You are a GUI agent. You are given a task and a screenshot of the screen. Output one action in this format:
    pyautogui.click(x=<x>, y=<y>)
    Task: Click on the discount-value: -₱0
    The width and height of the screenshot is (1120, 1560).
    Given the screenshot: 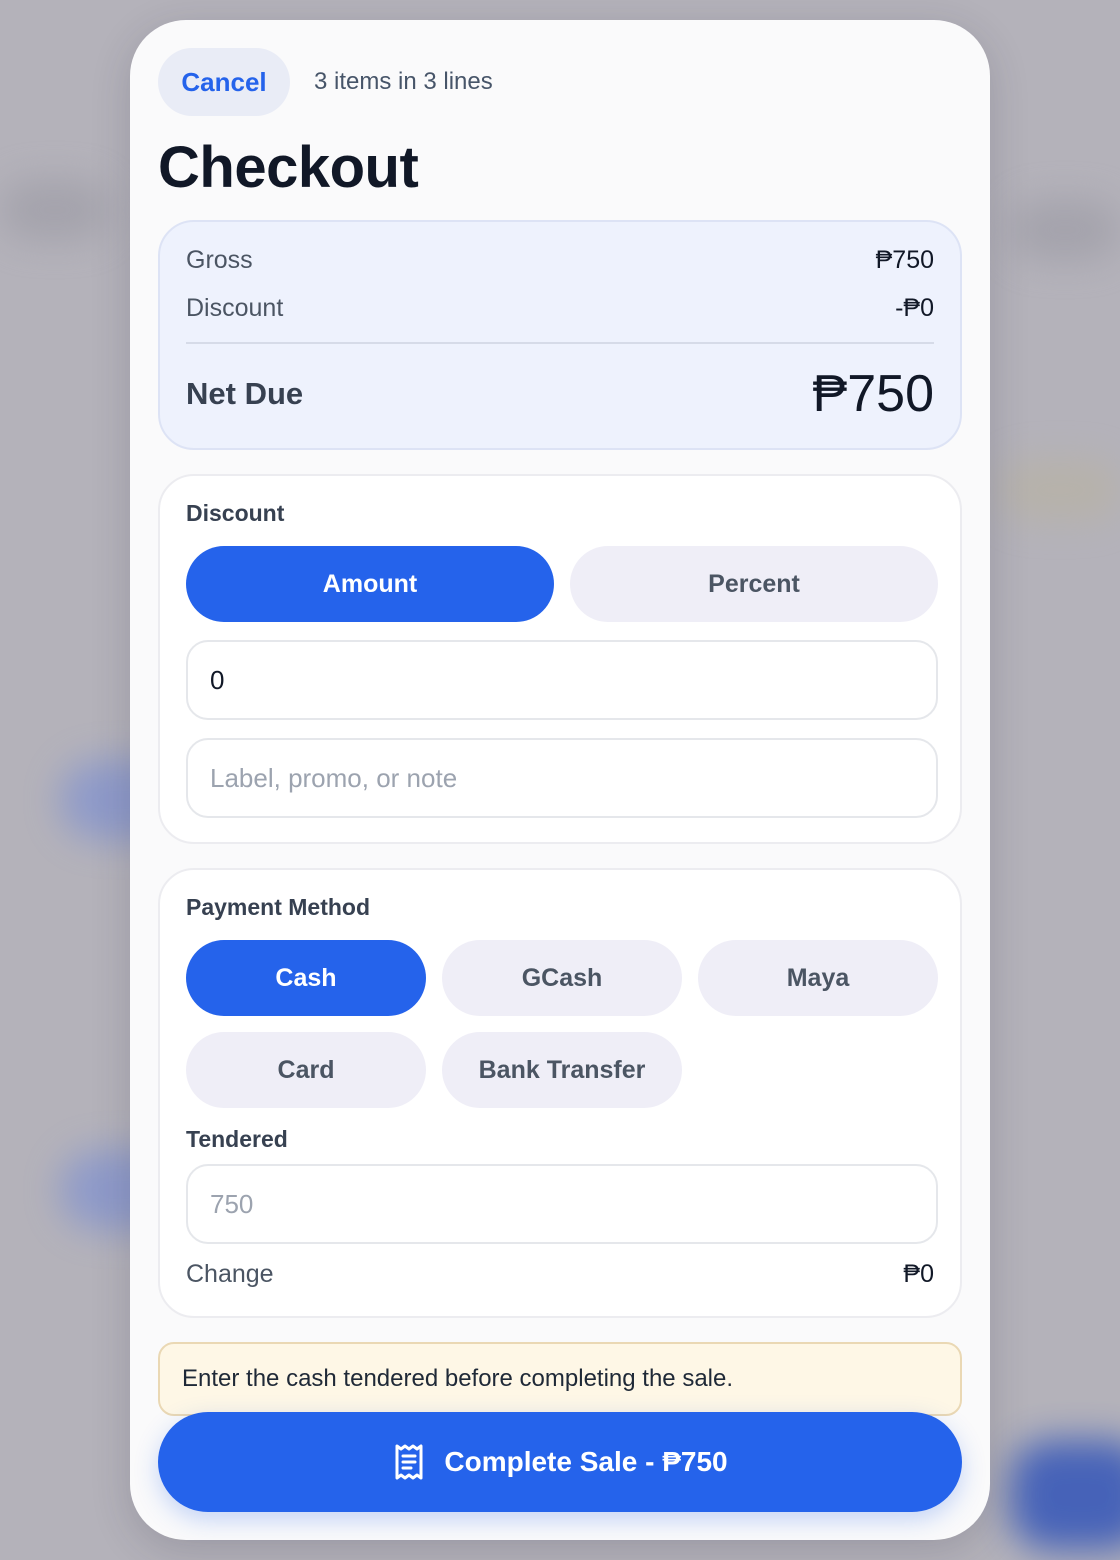 What is the action you would take?
    pyautogui.click(x=914, y=308)
    